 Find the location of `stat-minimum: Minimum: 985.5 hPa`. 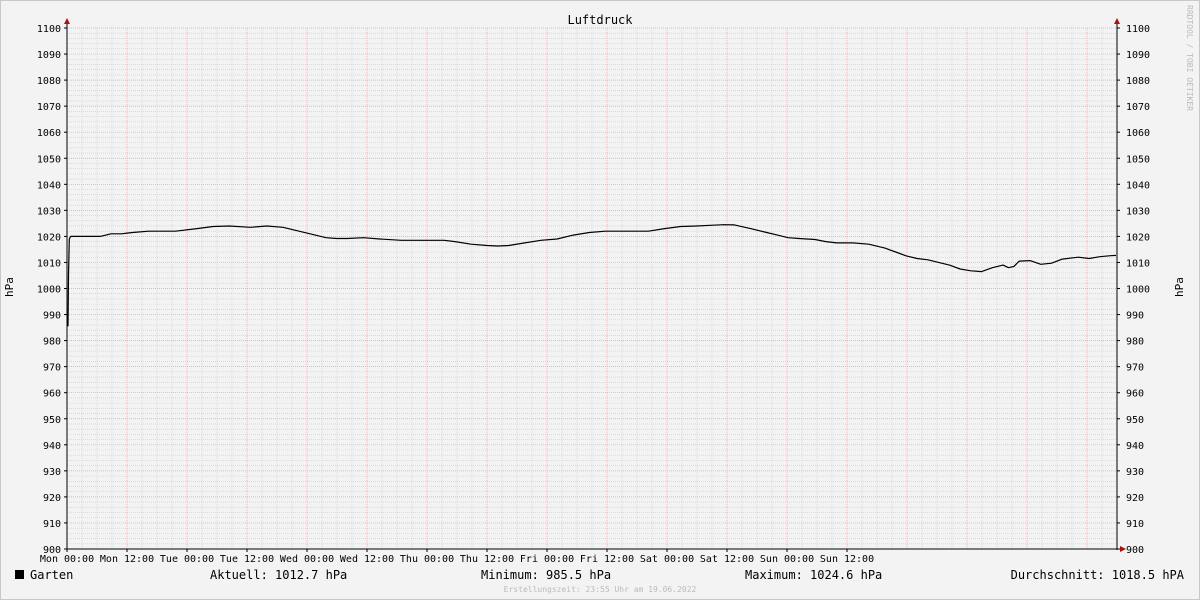

stat-minimum: Minimum: 985.5 hPa is located at coordinates (546, 575).